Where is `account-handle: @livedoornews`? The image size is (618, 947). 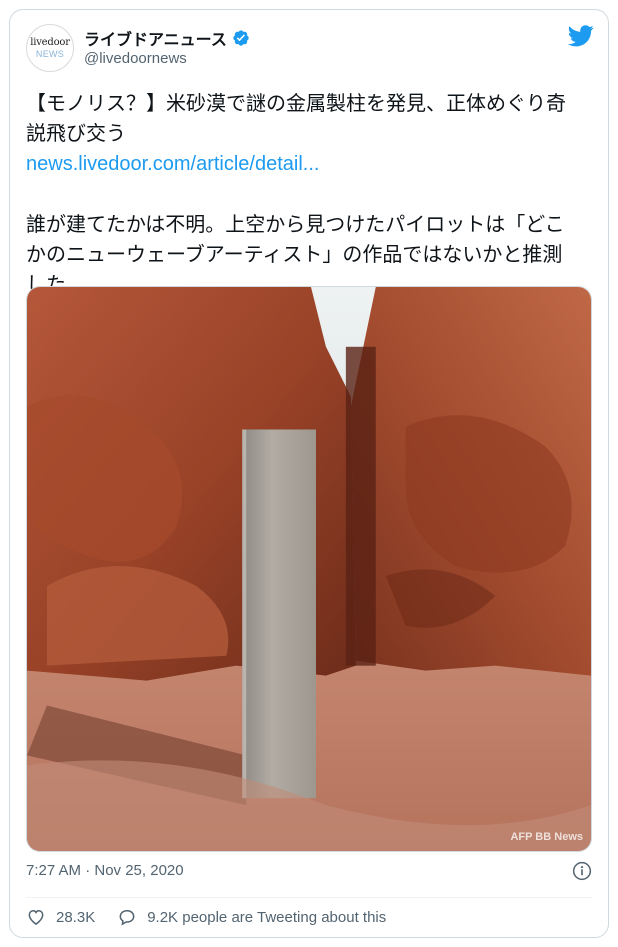 account-handle: @livedoornews is located at coordinates (135, 58).